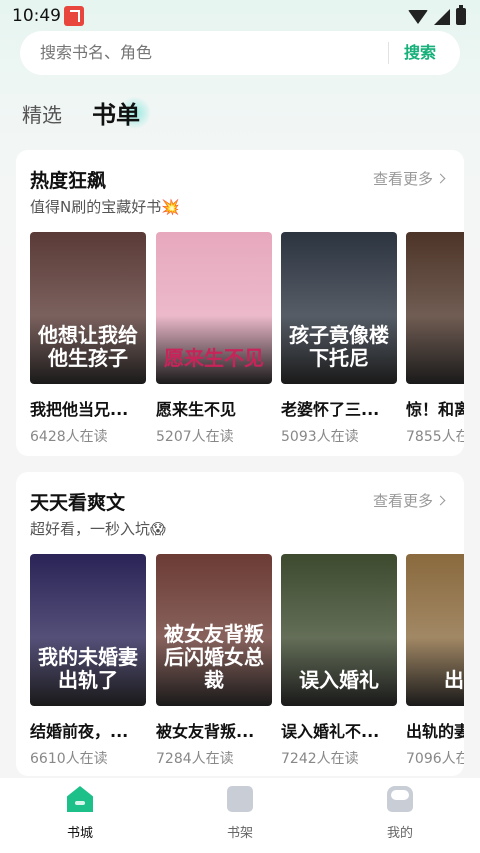 The width and height of the screenshot is (480, 853). Describe the element at coordinates (78, 503) in the screenshot. I see `section-title: 天天看爽文` at that location.